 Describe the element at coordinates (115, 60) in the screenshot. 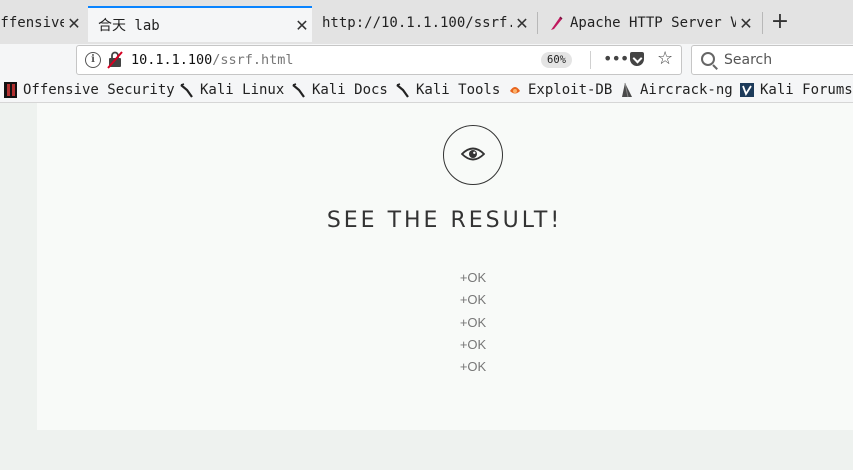

I see `insecure-lock-icon` at that location.